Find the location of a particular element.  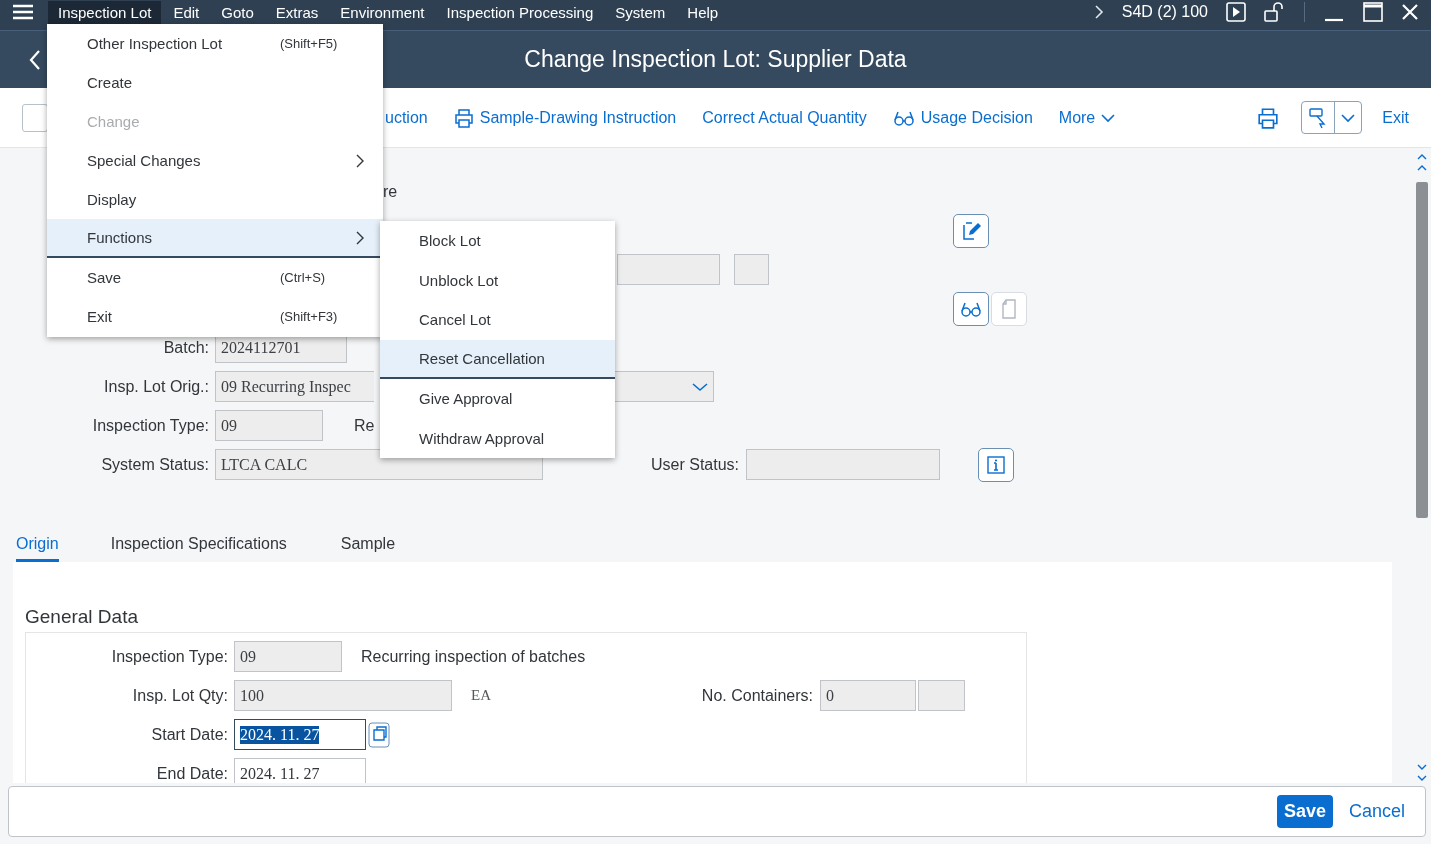

menu-entry-label: Change is located at coordinates (113, 121).